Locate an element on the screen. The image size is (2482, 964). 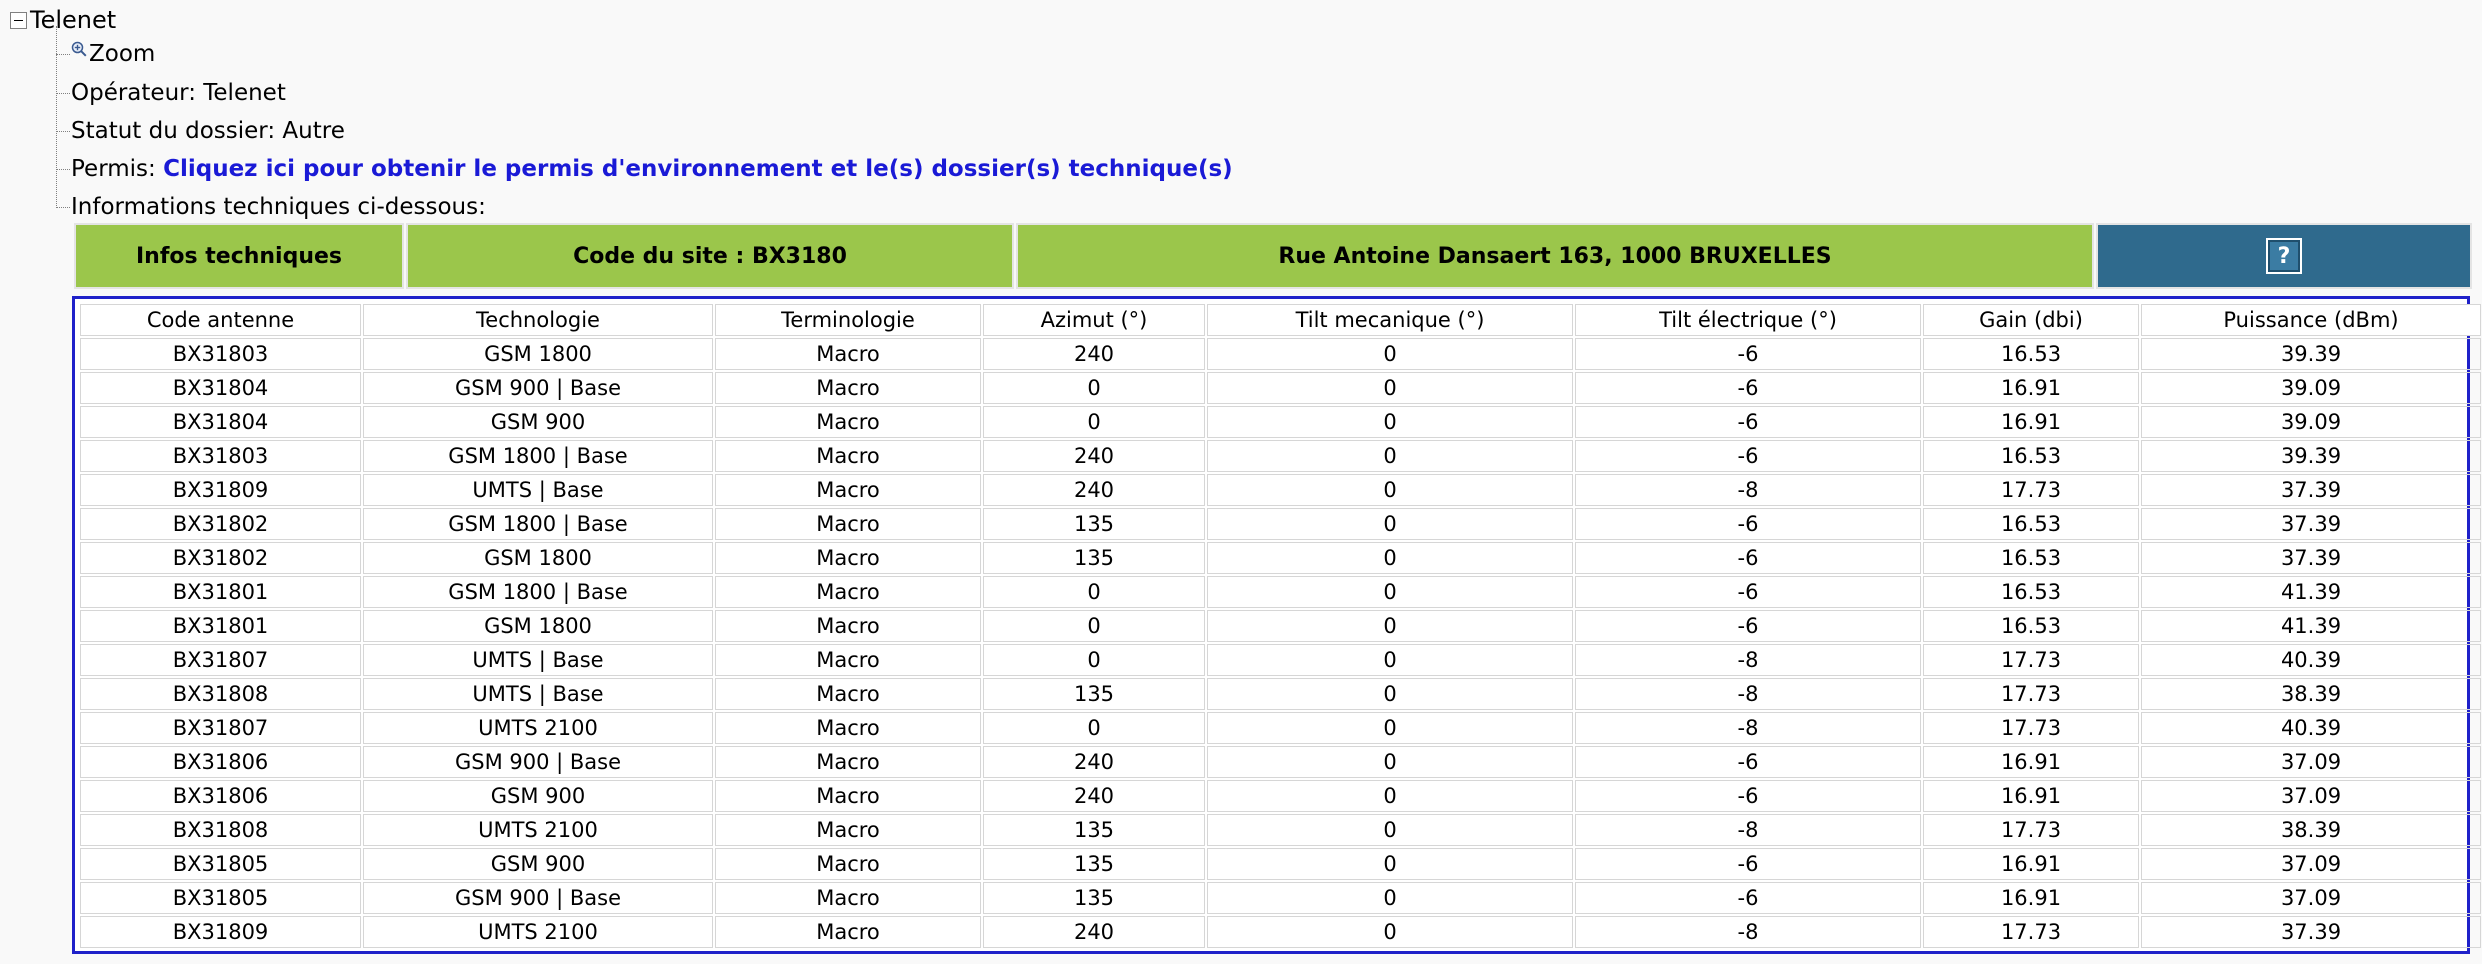
table-cell-technologie: GSM 1800 | Base is located at coordinates (538, 592).